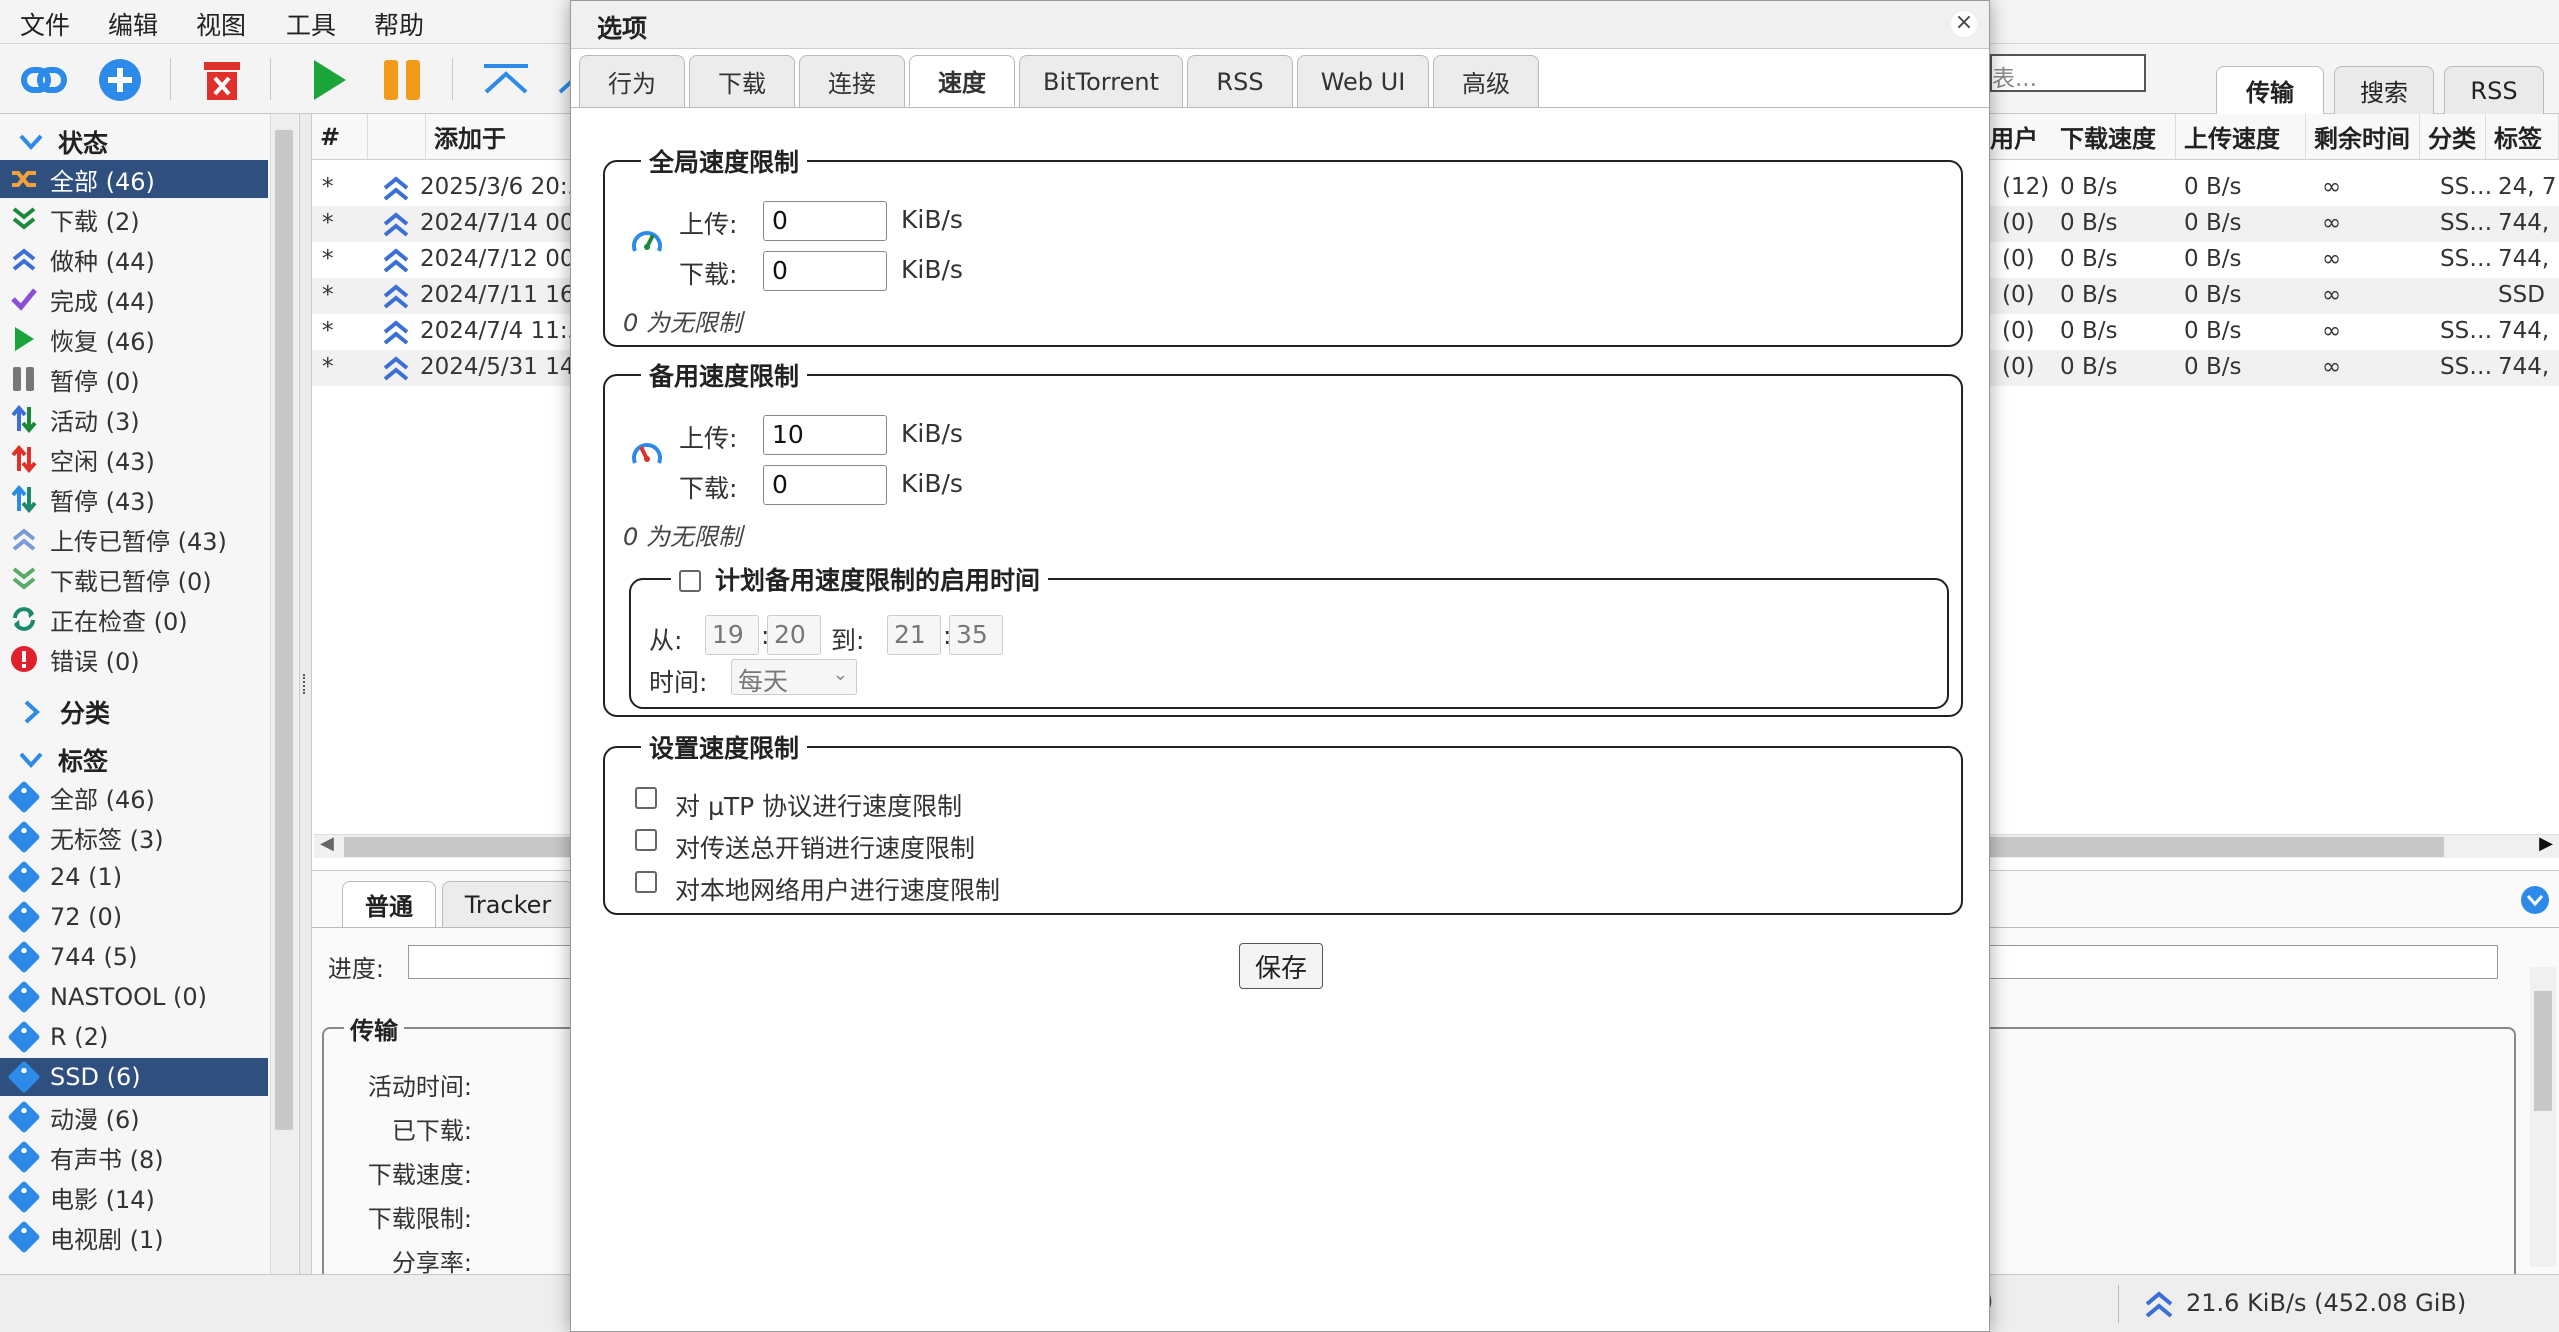 This screenshot has height=1332, width=2559. What do you see at coordinates (134, 1157) in the screenshot?
I see `tag-audiobook: 有声书 (8)` at bounding box center [134, 1157].